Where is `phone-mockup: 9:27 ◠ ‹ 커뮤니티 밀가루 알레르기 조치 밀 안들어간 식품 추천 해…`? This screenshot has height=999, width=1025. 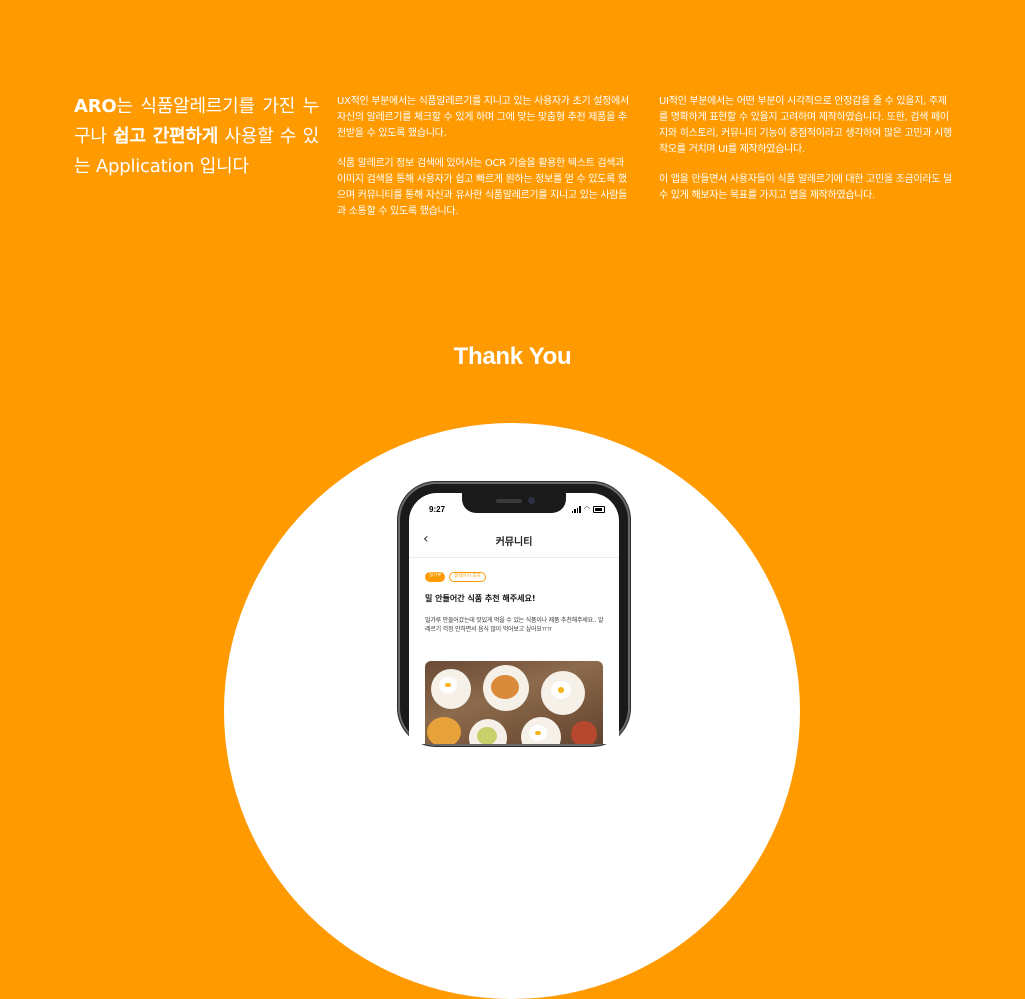
phone-mockup: 9:27 ◠ ‹ 커뮤니티 밀가루 알레르기 조치 밀 안들어간 식품 추천 해… is located at coordinates (514, 614).